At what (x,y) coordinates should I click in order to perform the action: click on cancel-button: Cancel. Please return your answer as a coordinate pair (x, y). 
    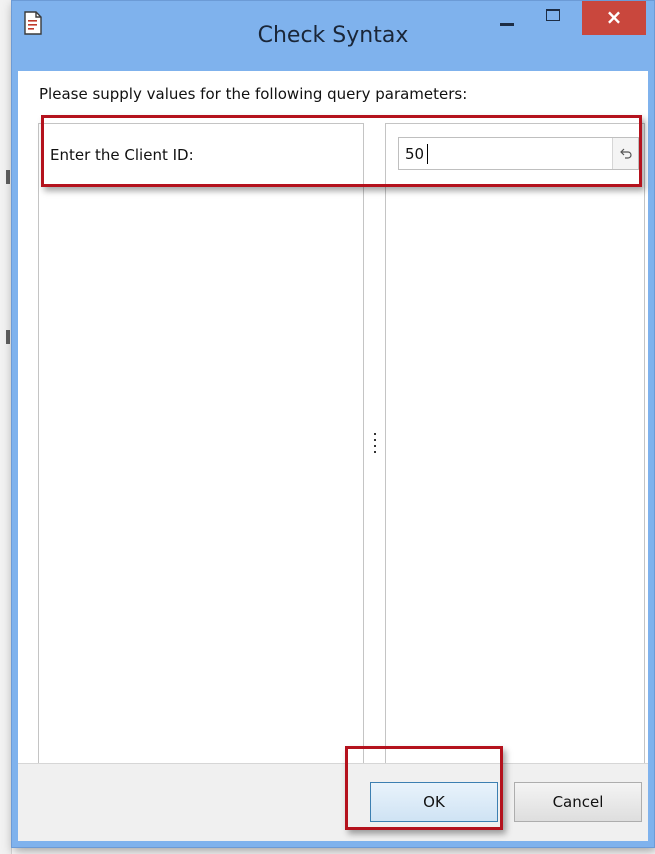
    Looking at the image, I should click on (578, 802).